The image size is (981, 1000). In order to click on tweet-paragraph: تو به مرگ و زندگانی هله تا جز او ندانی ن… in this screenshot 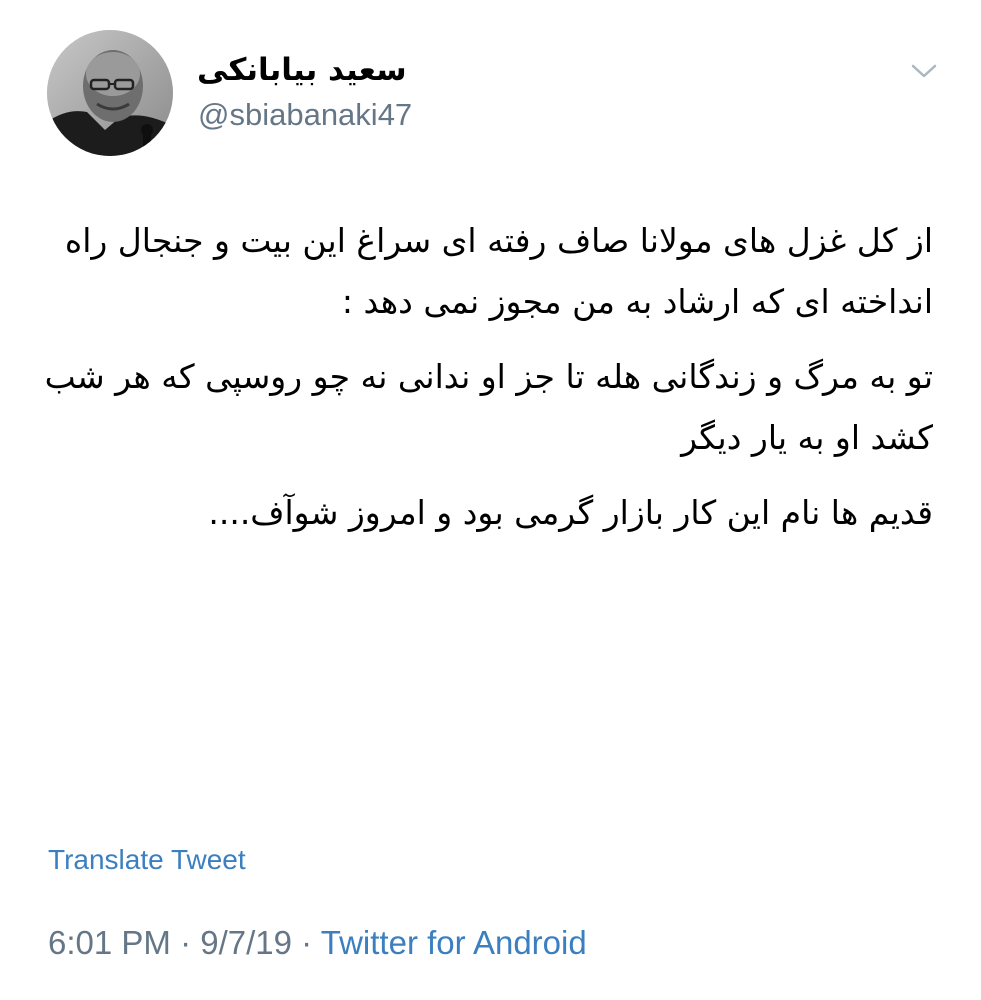, I will do `click(488, 407)`.